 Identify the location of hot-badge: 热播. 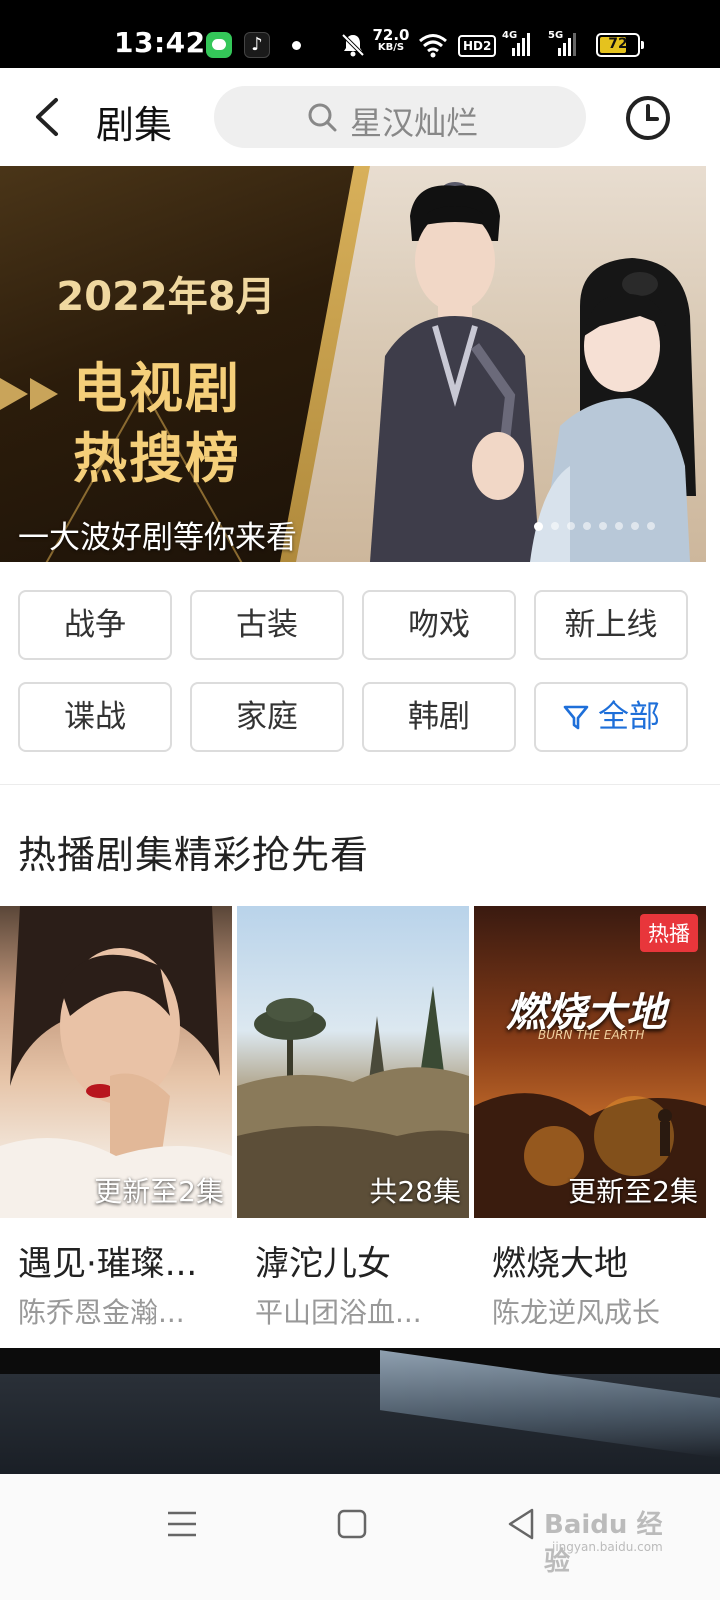
(669, 933).